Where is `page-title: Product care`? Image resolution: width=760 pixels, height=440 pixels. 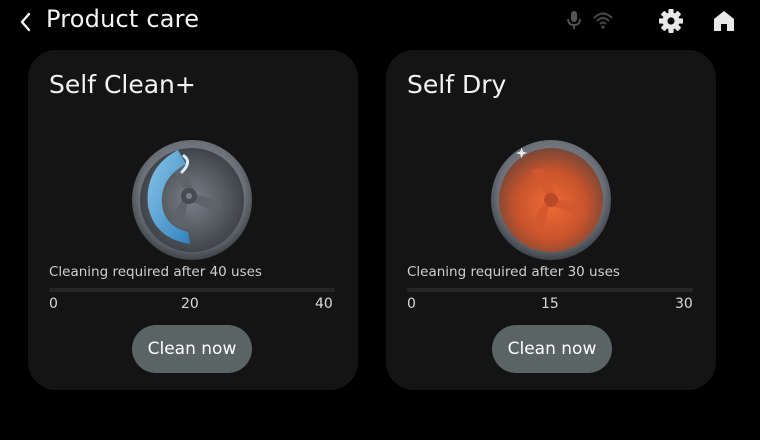
page-title: Product care is located at coordinates (123, 19).